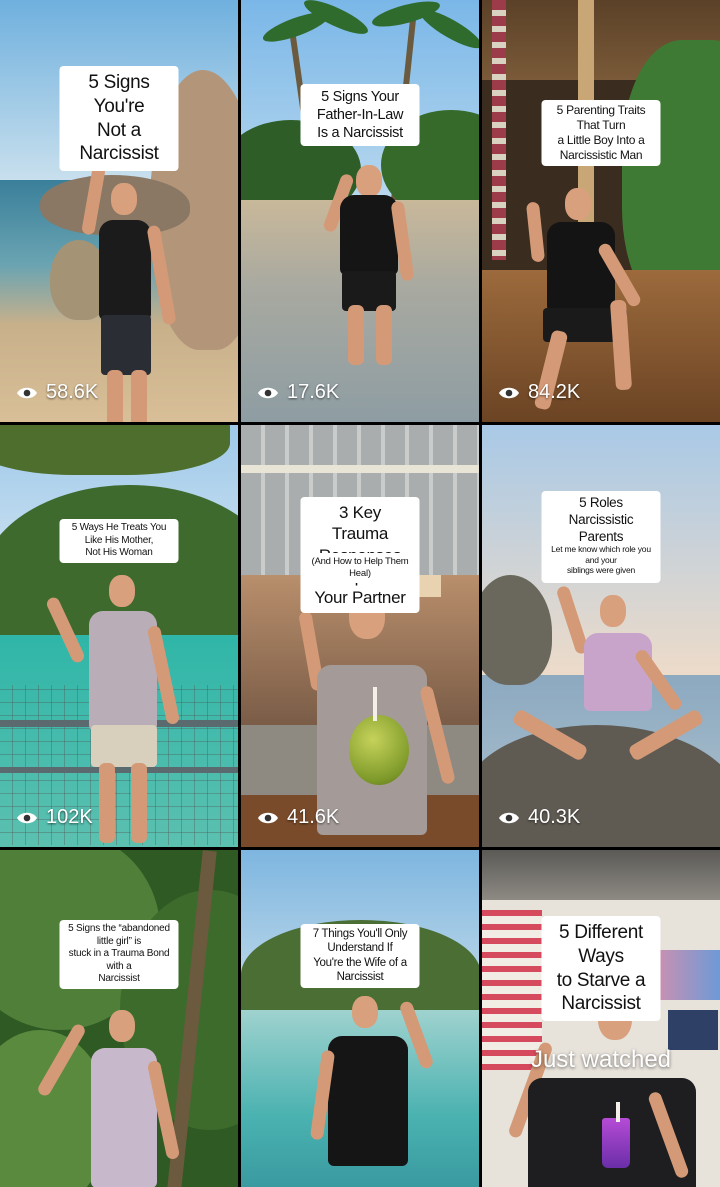  Describe the element at coordinates (601, 1059) in the screenshot. I see `just-watched-label: Just watched` at that location.